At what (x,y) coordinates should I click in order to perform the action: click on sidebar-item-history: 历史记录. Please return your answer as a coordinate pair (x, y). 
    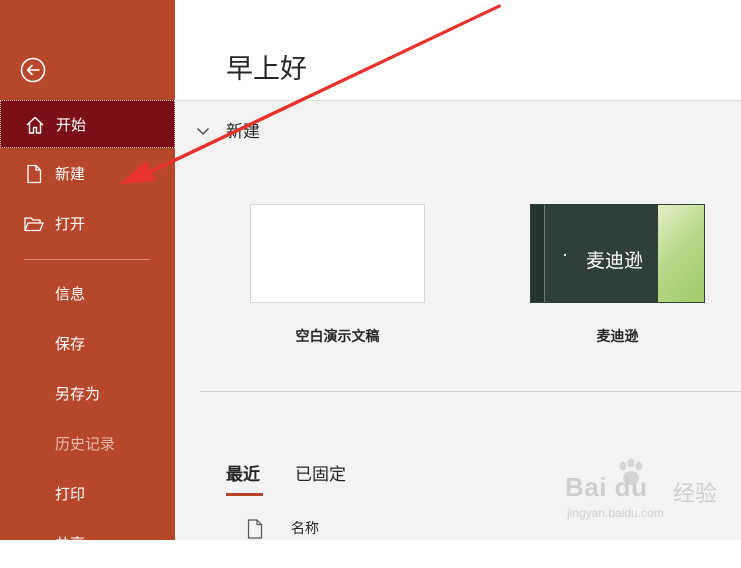
    Looking at the image, I should click on (87, 444).